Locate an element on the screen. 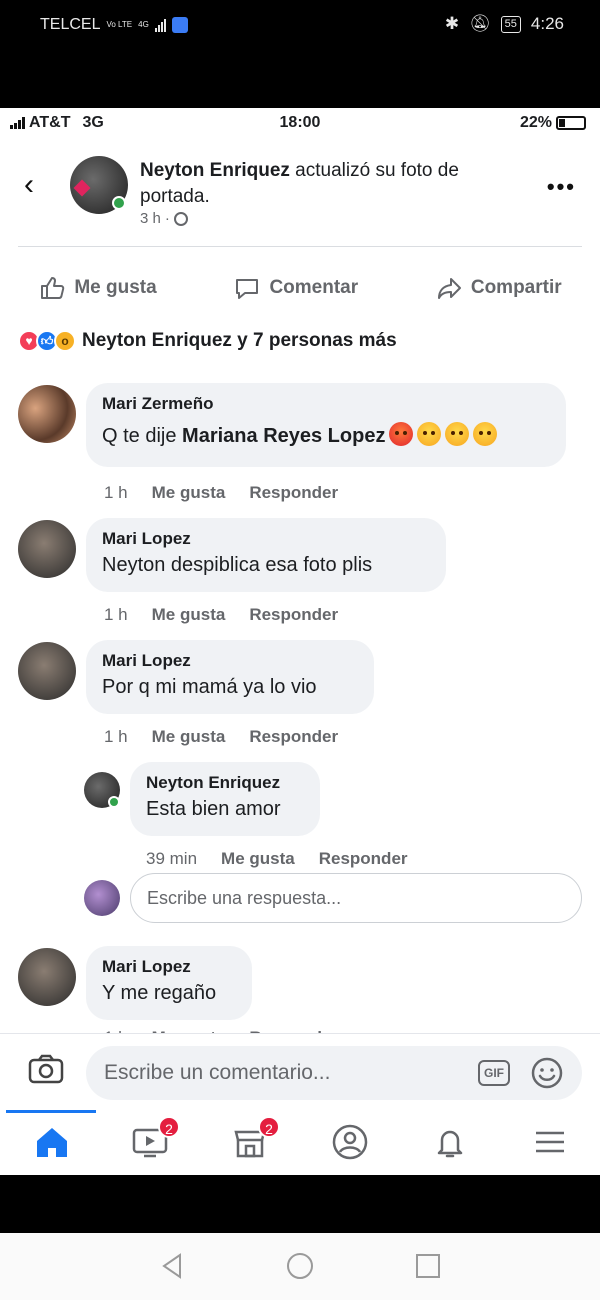 This screenshot has width=600, height=1300. ios-time: 18:00 is located at coordinates (300, 122).